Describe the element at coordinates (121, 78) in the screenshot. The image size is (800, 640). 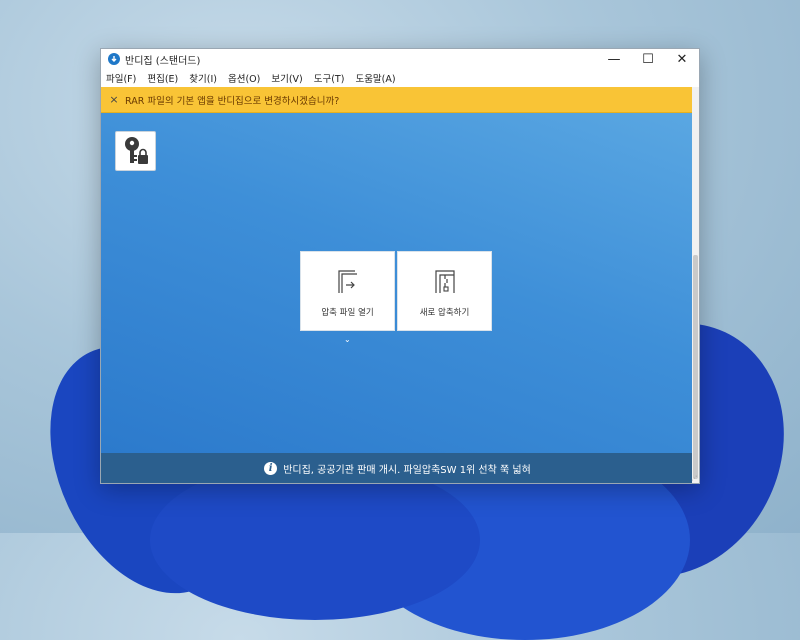
I see `menu-file: 파일(F)` at that location.